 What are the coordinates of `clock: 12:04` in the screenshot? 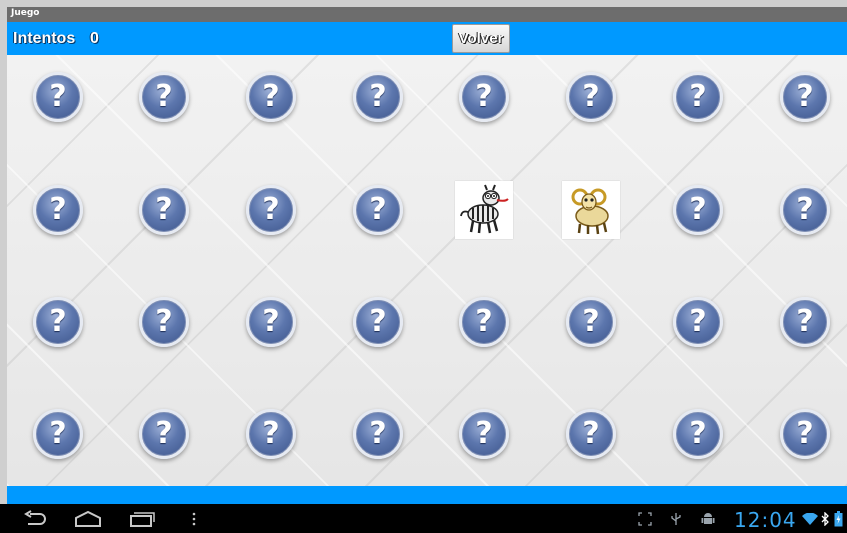 It's located at (765, 520).